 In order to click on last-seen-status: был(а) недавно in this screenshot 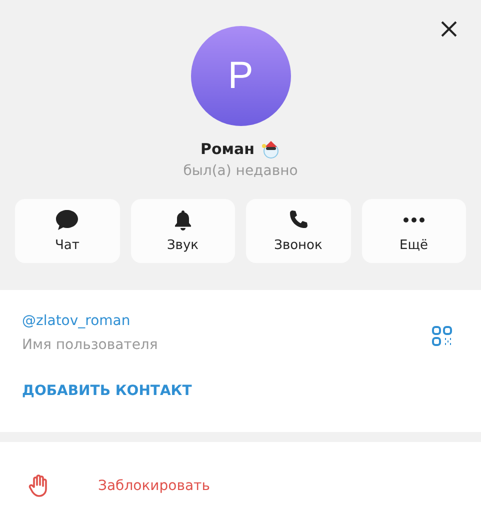, I will do `click(240, 171)`.